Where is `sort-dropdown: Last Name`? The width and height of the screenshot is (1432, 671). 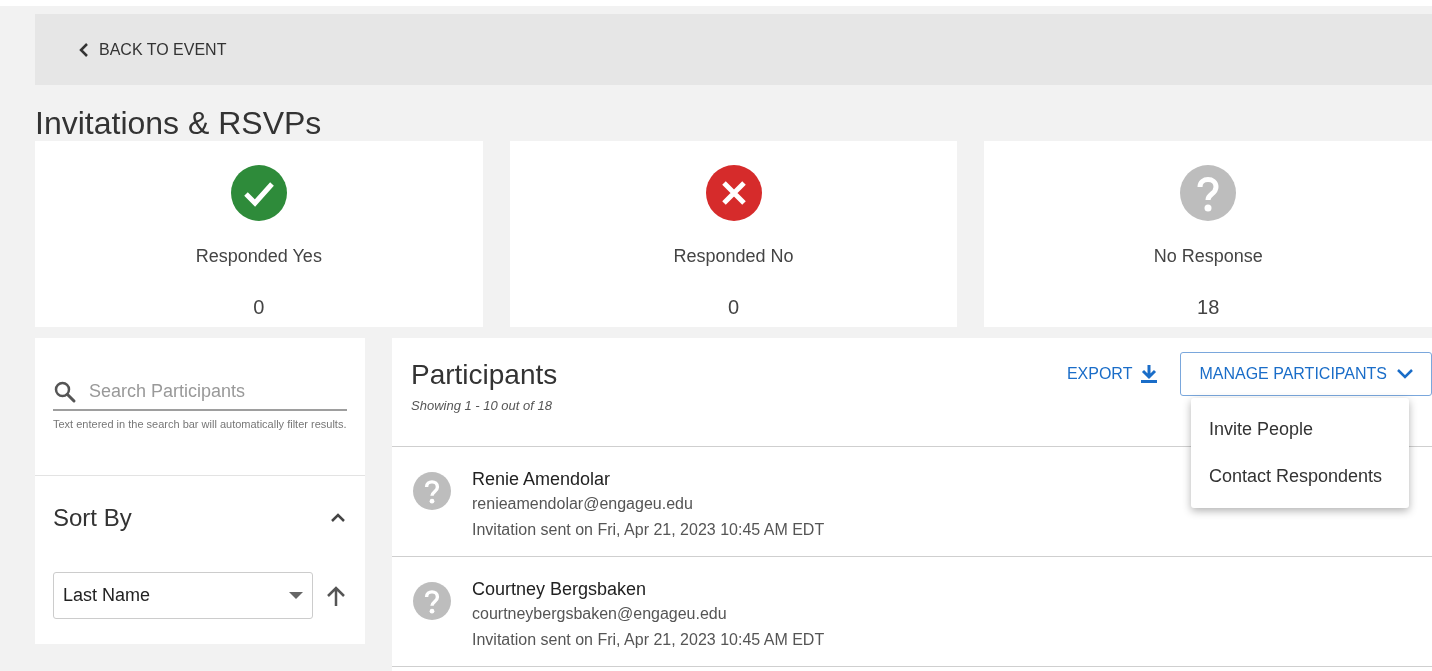
sort-dropdown: Last Name is located at coordinates (183, 595).